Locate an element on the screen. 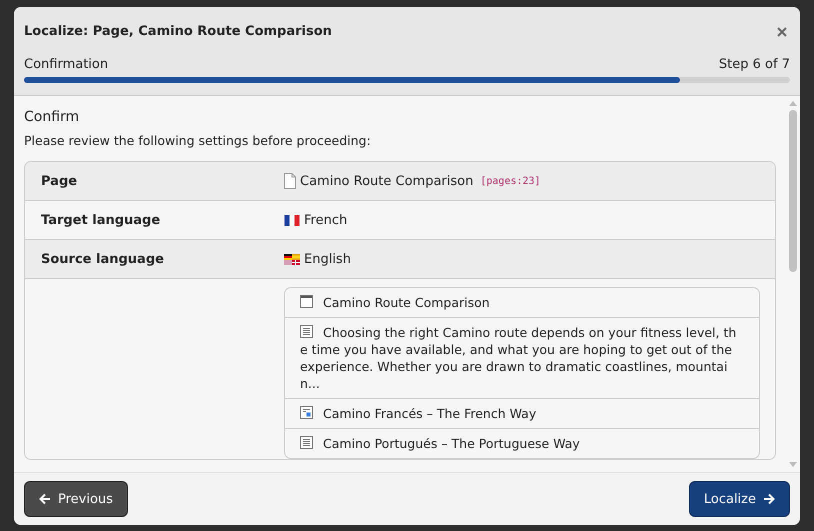  previous-button: Previous is located at coordinates (76, 499).